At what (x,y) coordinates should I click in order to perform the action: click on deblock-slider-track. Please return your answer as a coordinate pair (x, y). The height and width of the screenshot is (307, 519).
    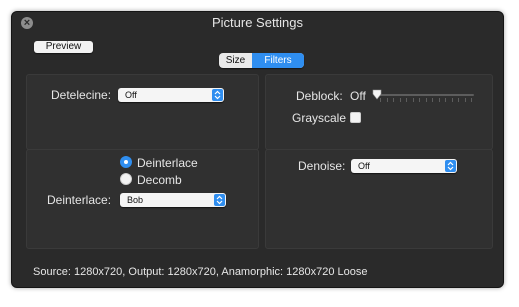
    Looking at the image, I should click on (425, 95).